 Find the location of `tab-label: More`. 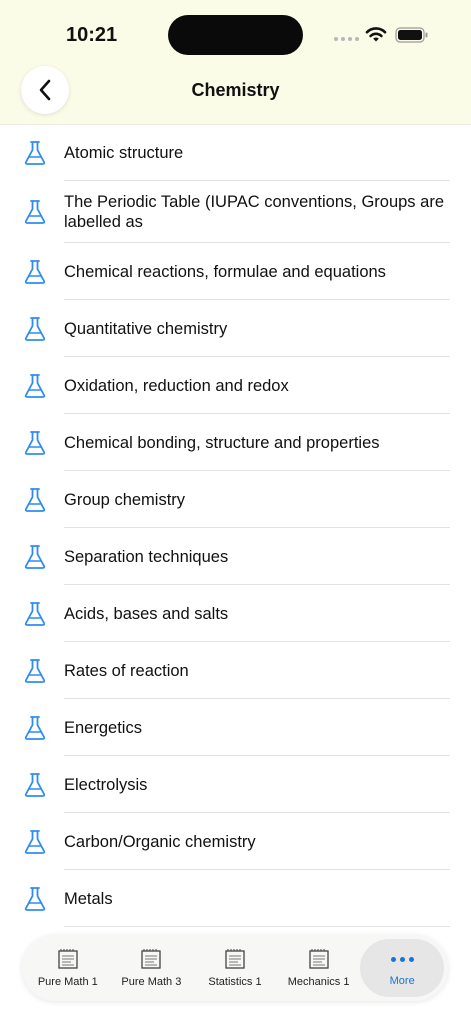

tab-label: More is located at coordinates (402, 981).